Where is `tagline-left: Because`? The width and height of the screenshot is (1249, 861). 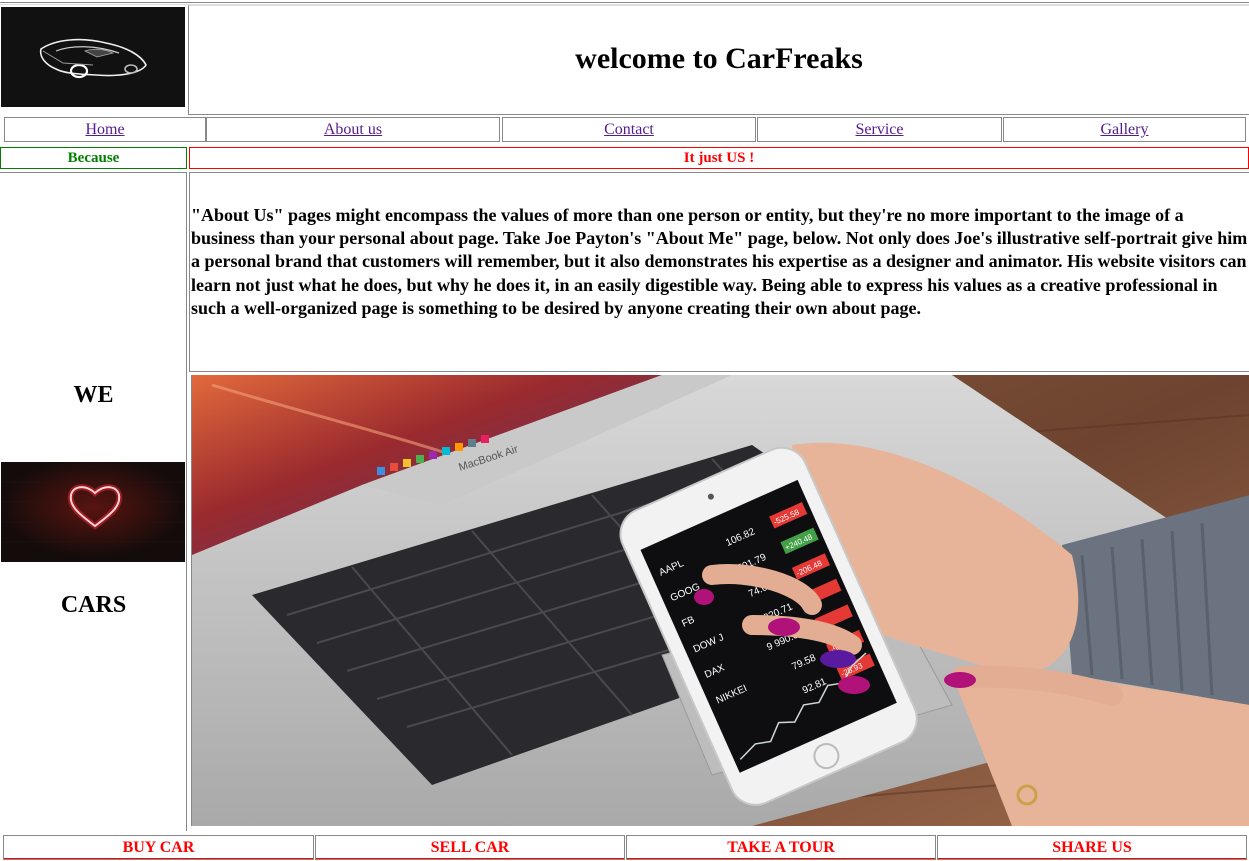
tagline-left: Because is located at coordinates (93, 158).